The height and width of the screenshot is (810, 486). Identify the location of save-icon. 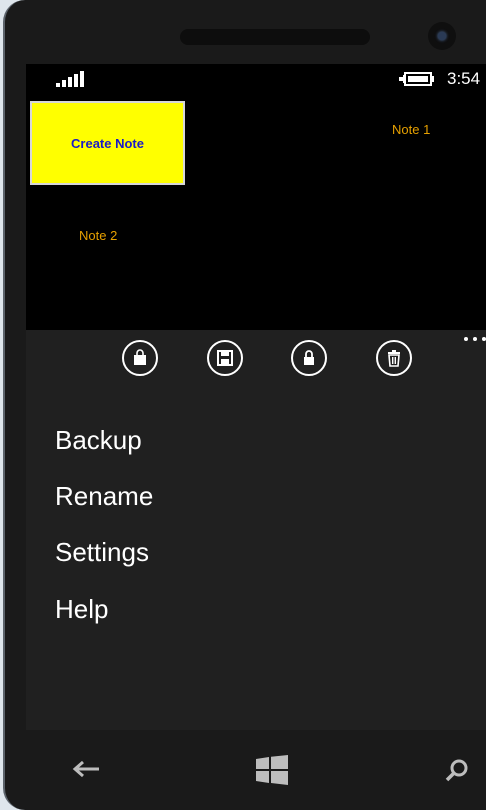
(225, 358).